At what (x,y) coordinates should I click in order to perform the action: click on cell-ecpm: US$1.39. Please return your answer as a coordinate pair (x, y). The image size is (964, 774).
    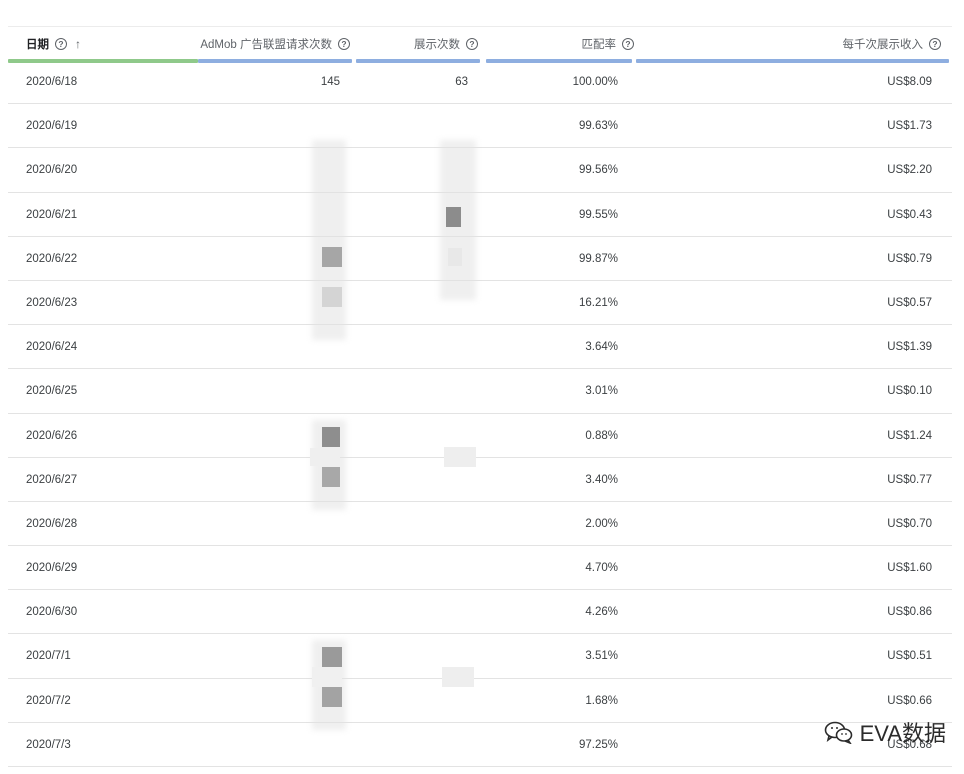
    Looking at the image, I should click on (909, 347).